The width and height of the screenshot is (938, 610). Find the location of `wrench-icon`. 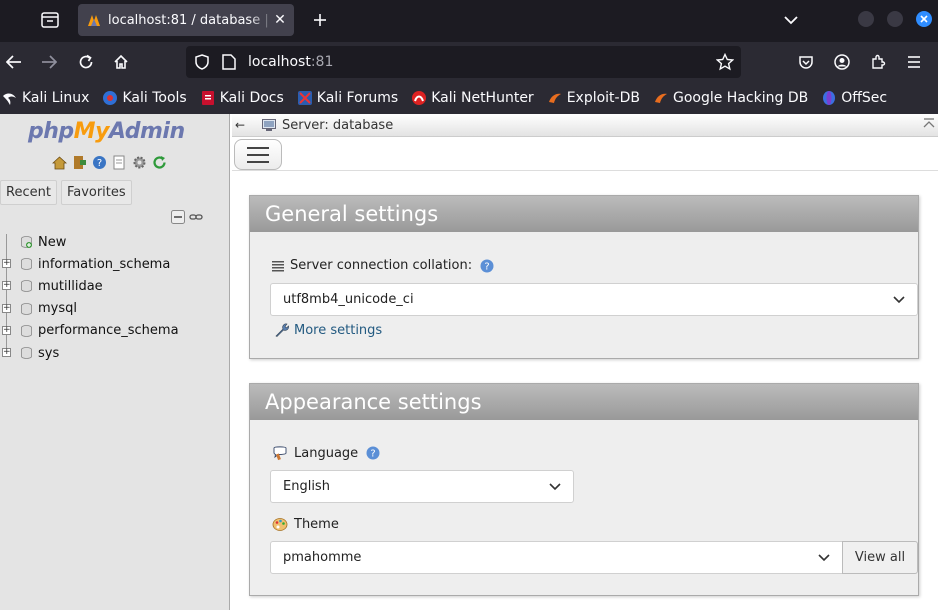

wrench-icon is located at coordinates (282, 330).